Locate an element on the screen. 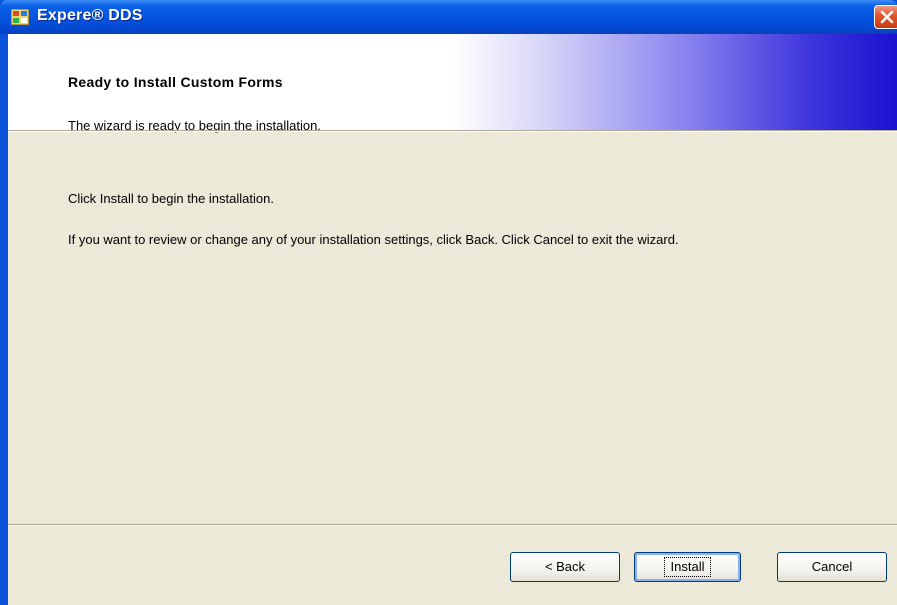  title-bar: Expere® DDS is located at coordinates (448, 17).